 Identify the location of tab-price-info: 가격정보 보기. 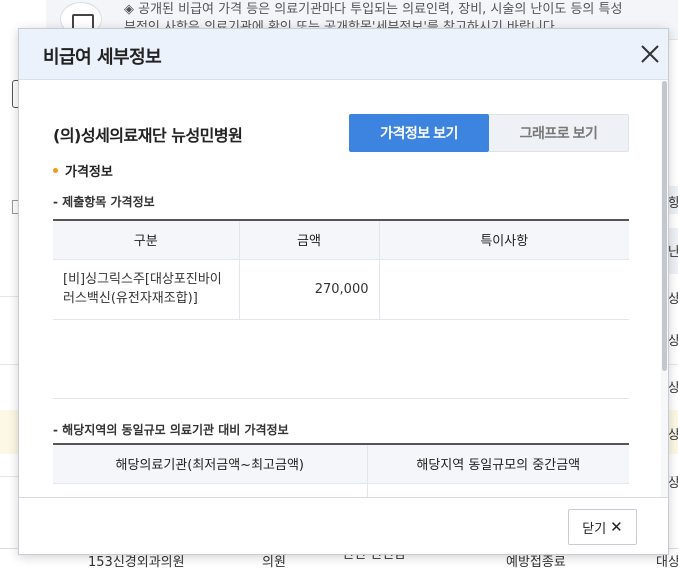
(419, 133).